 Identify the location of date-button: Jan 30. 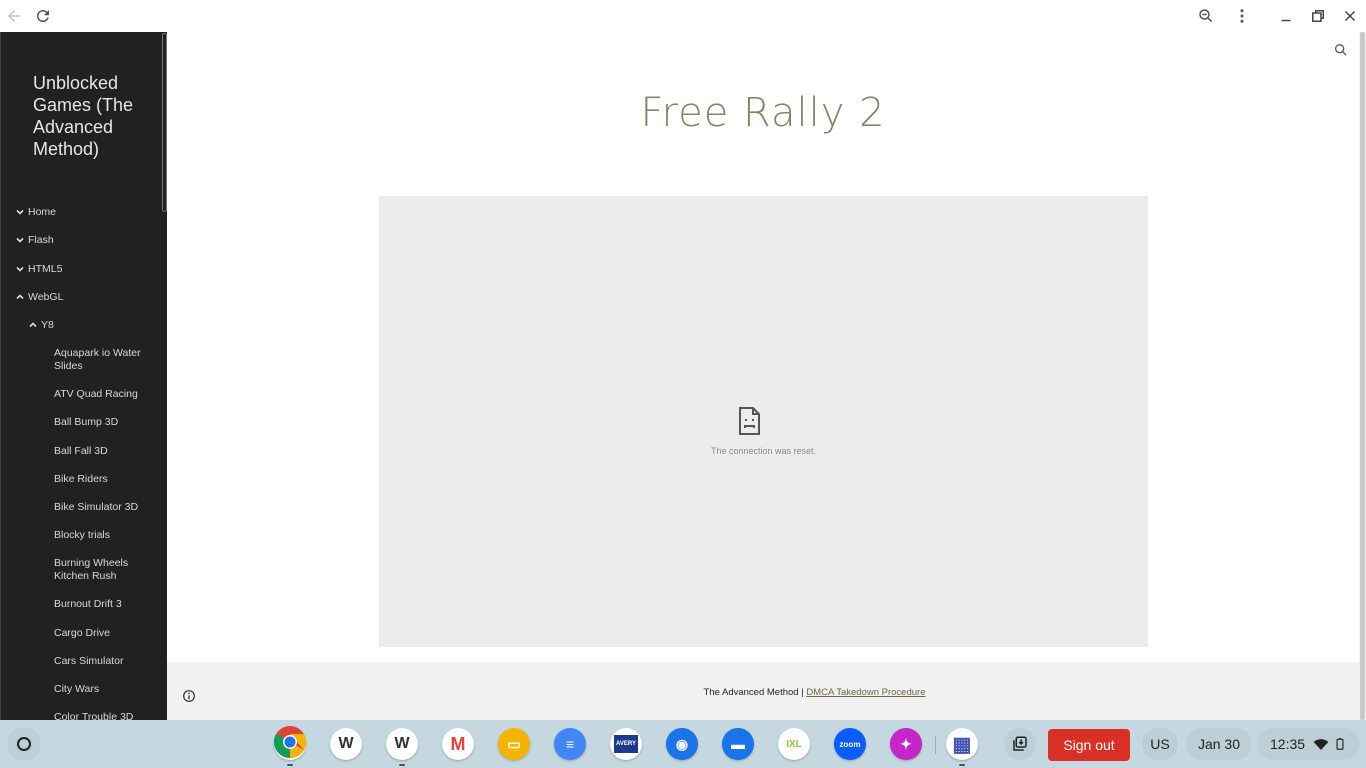
(1219, 744).